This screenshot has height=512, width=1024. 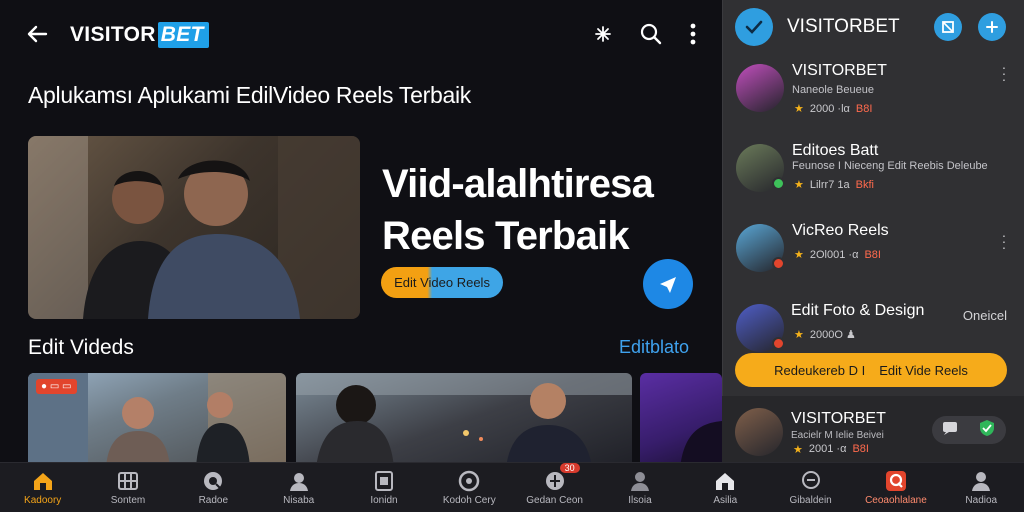 I want to click on item-meta: ★ 2000O ♟, so click(x=825, y=334).